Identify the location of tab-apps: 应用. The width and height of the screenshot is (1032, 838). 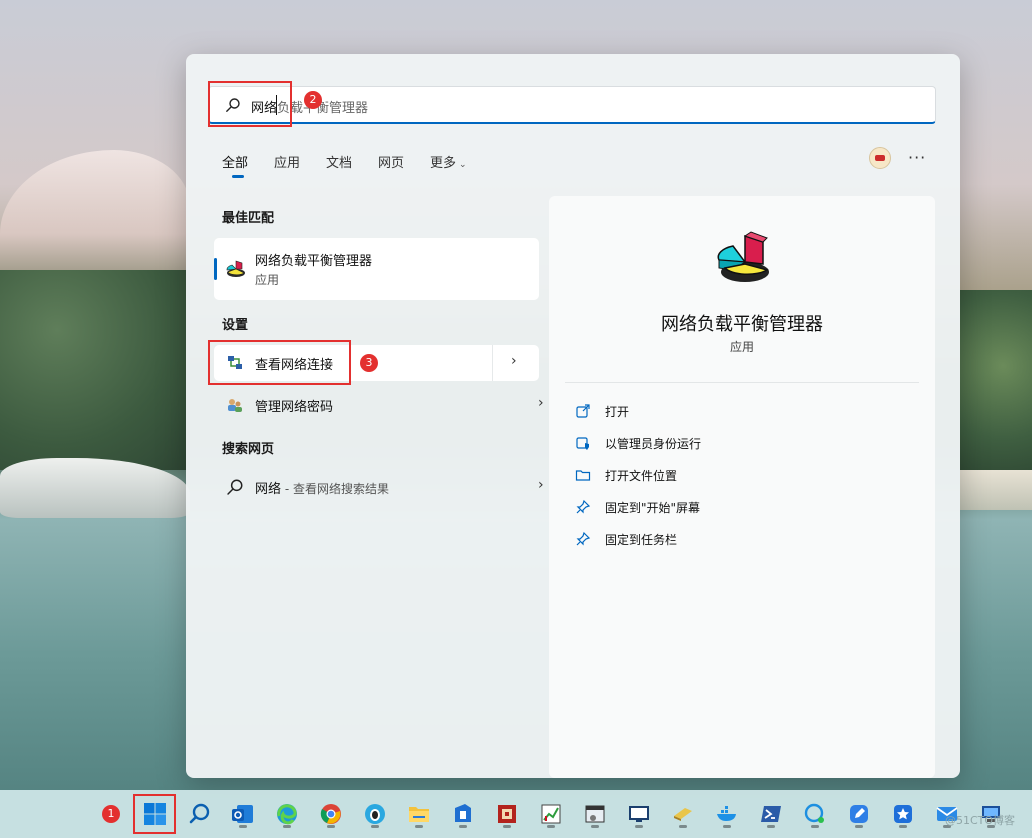
(287, 161).